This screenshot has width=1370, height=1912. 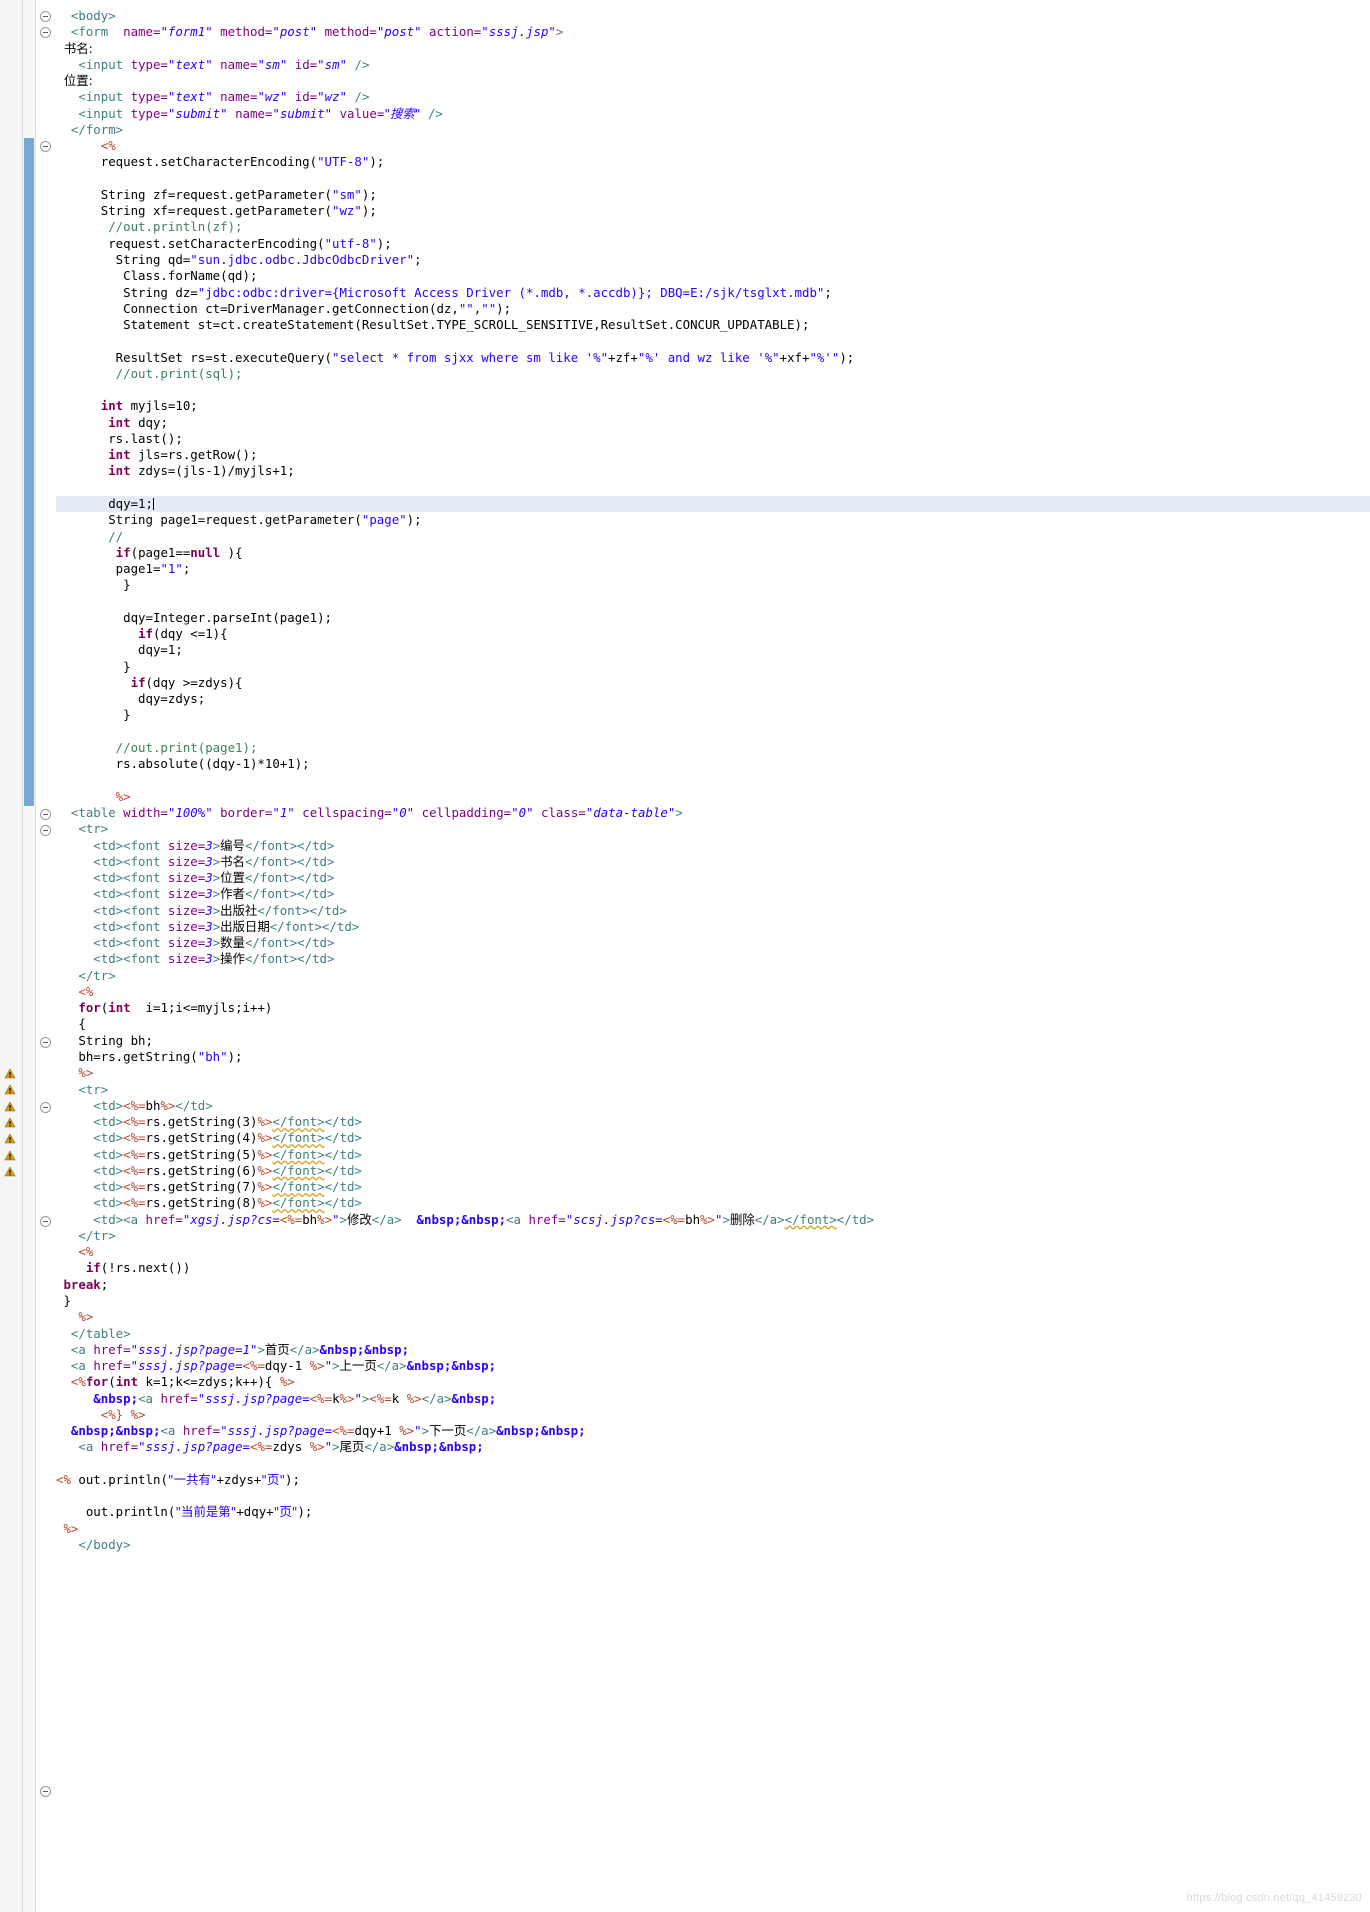 What do you see at coordinates (713, 537) in the screenshot?
I see `code-line: //` at bounding box center [713, 537].